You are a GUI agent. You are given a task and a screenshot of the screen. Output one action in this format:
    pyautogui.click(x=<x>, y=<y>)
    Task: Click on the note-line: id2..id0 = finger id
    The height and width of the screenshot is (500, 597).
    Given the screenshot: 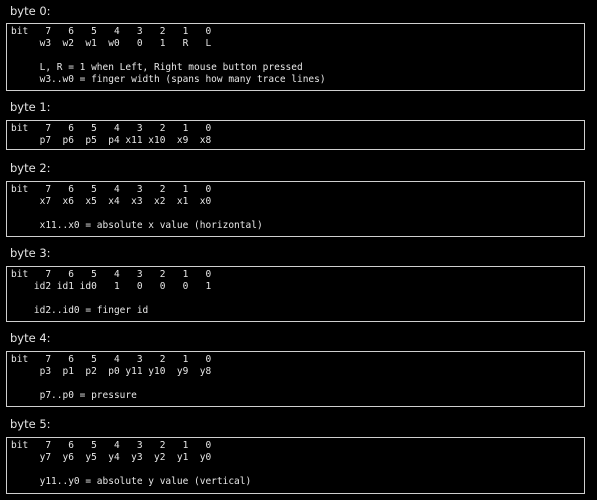 What is the action you would take?
    pyautogui.click(x=80, y=310)
    